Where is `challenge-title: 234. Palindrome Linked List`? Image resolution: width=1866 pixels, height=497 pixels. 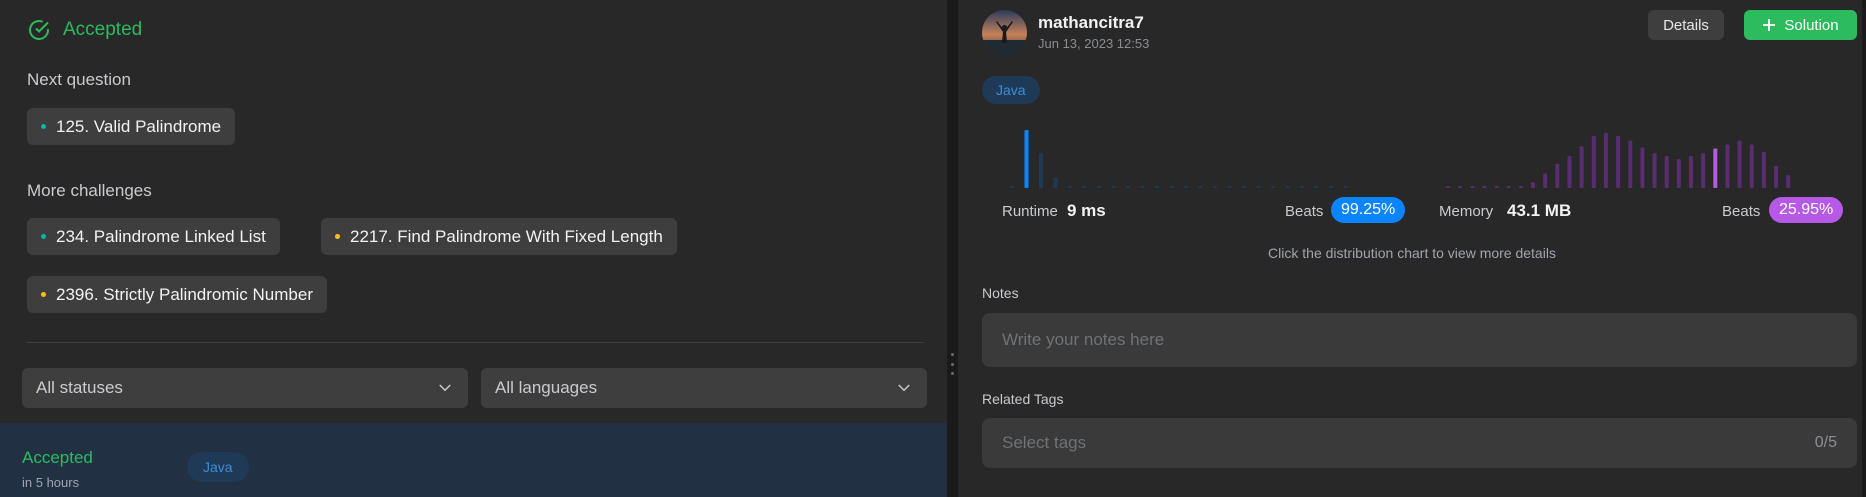 challenge-title: 234. Palindrome Linked List is located at coordinates (161, 236).